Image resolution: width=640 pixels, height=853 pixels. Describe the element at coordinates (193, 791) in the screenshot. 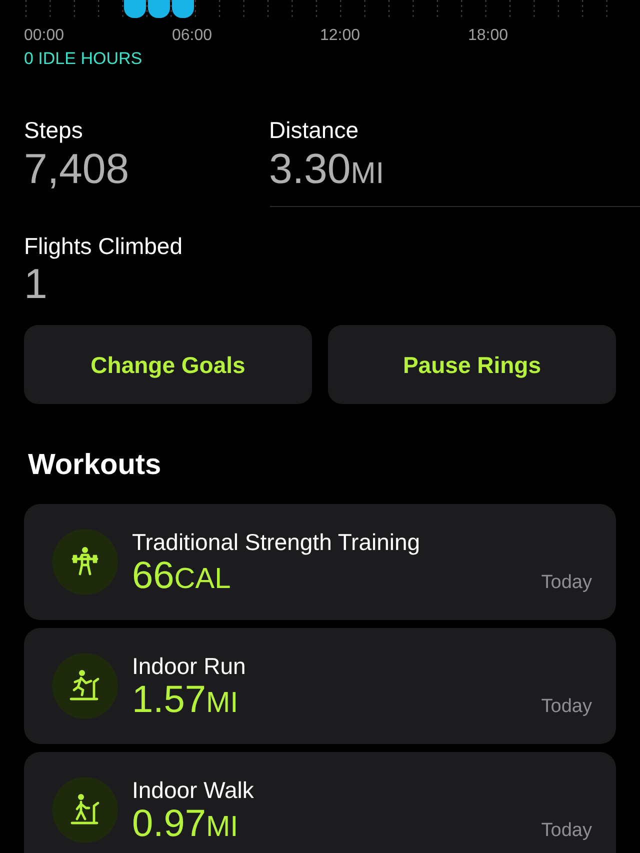

I see `workout-name: Indoor Walk` at that location.